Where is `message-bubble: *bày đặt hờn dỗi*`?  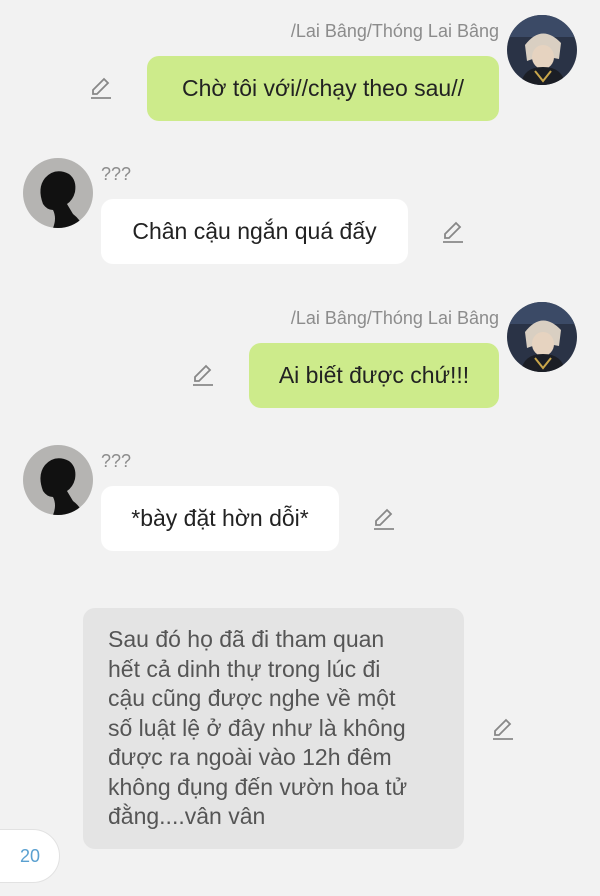
message-bubble: *bày đặt hờn dỗi* is located at coordinates (220, 518).